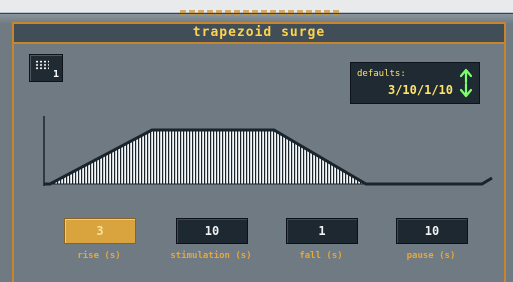 The image size is (513, 282). I want to click on divider, so click(256, 13).